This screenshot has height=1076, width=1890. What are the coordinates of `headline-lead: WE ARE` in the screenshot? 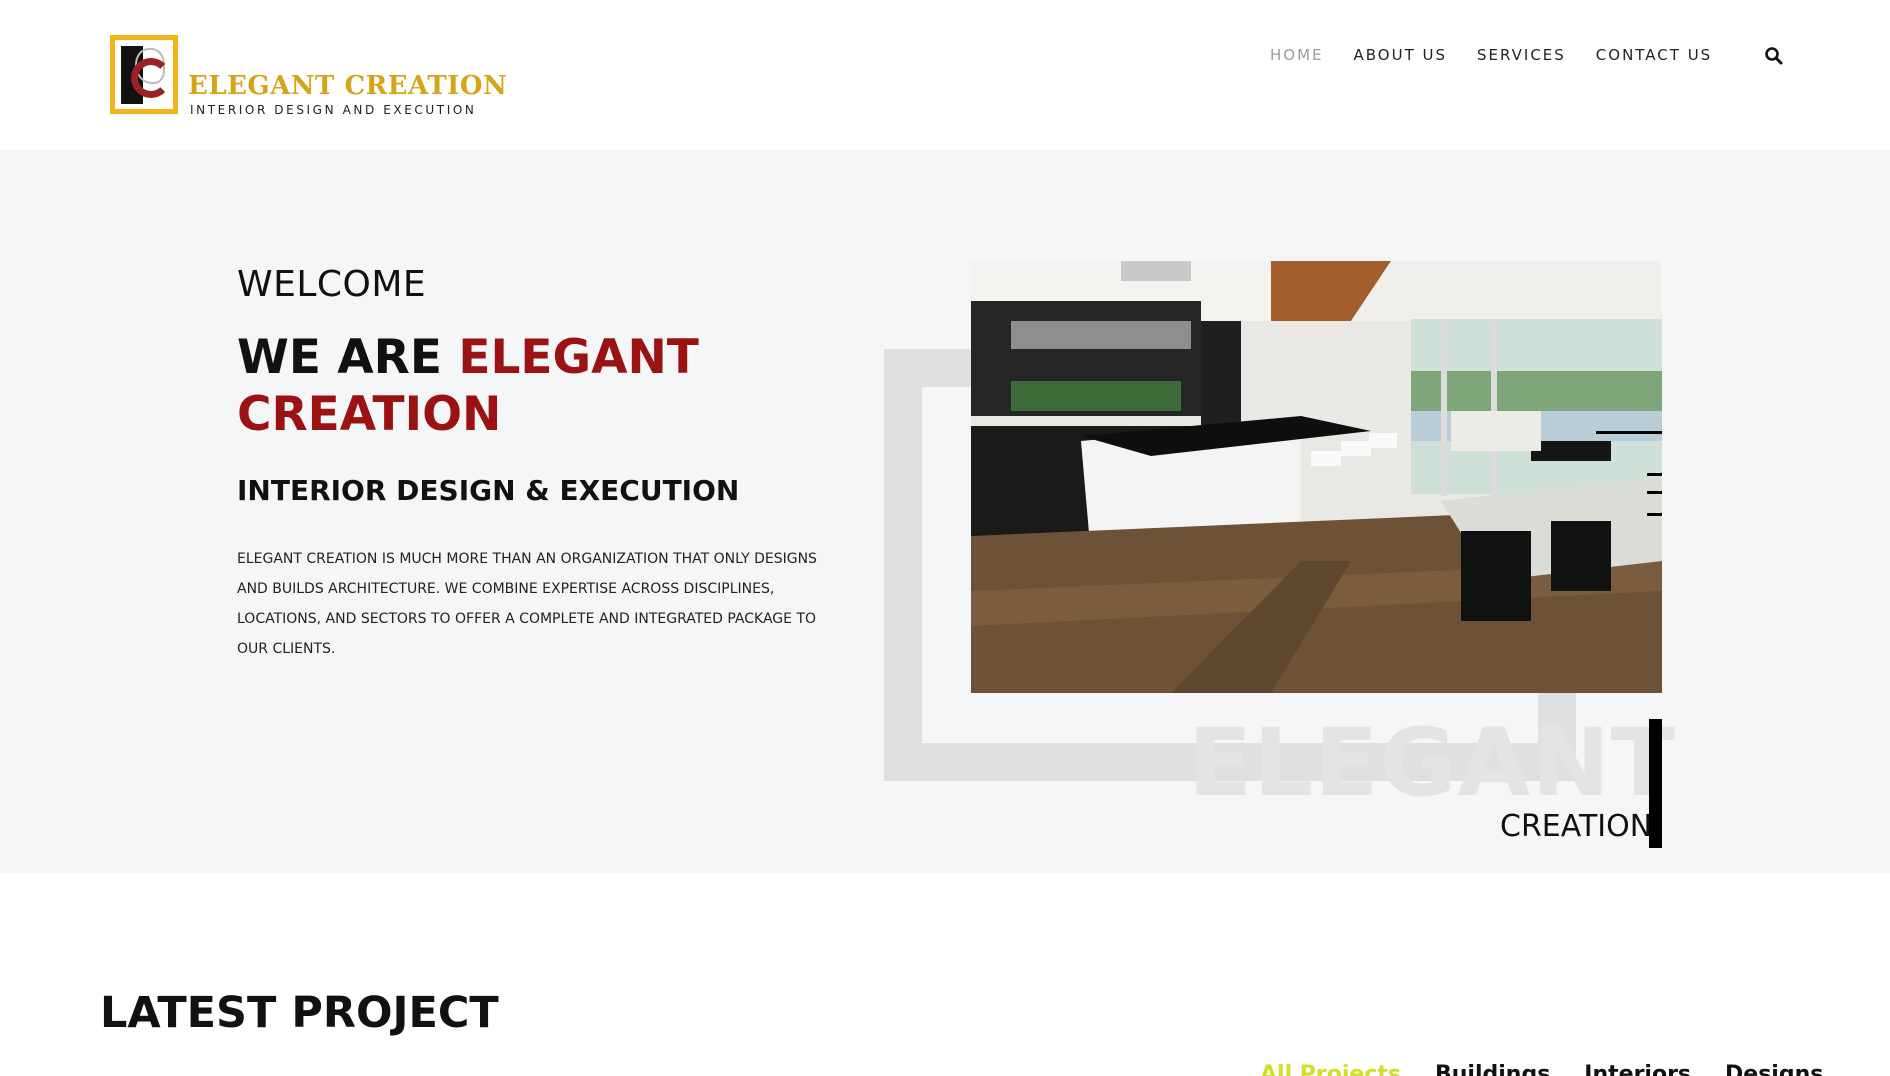 It's located at (348, 357).